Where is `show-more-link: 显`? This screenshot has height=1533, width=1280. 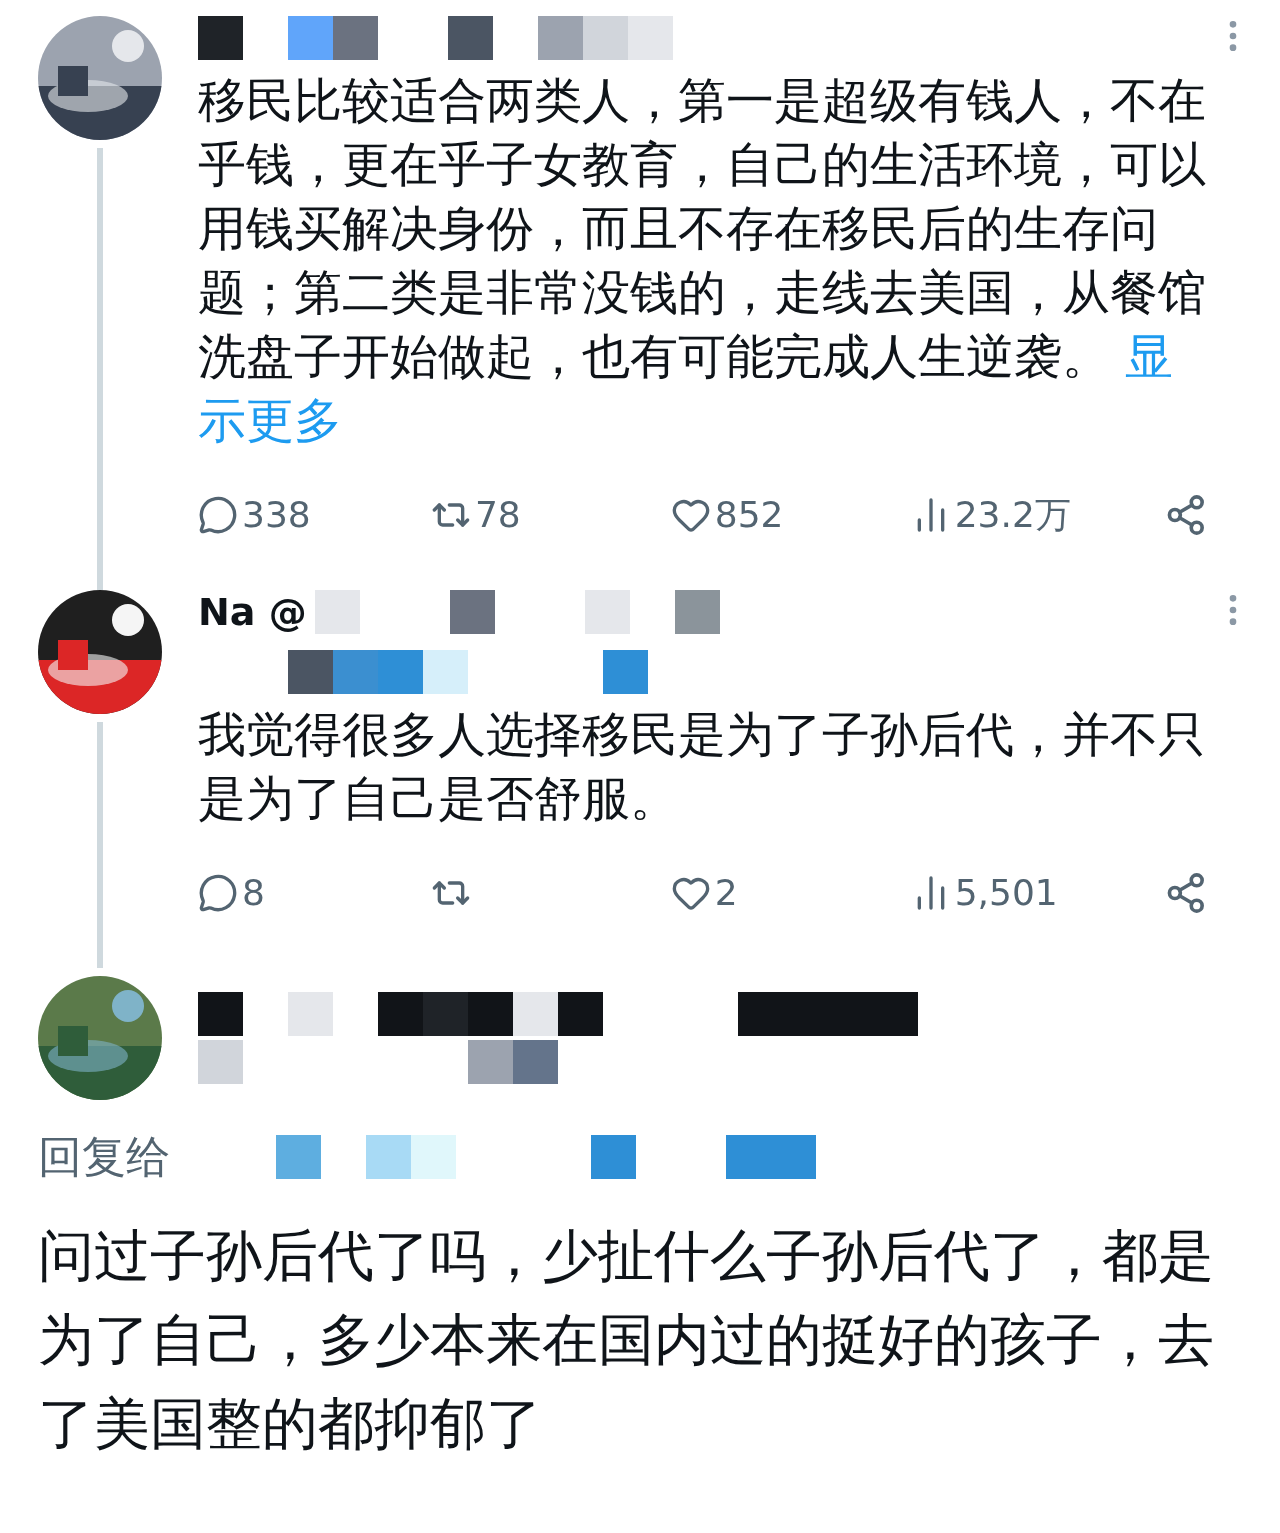
show-more-link: 显 is located at coordinates (1149, 356).